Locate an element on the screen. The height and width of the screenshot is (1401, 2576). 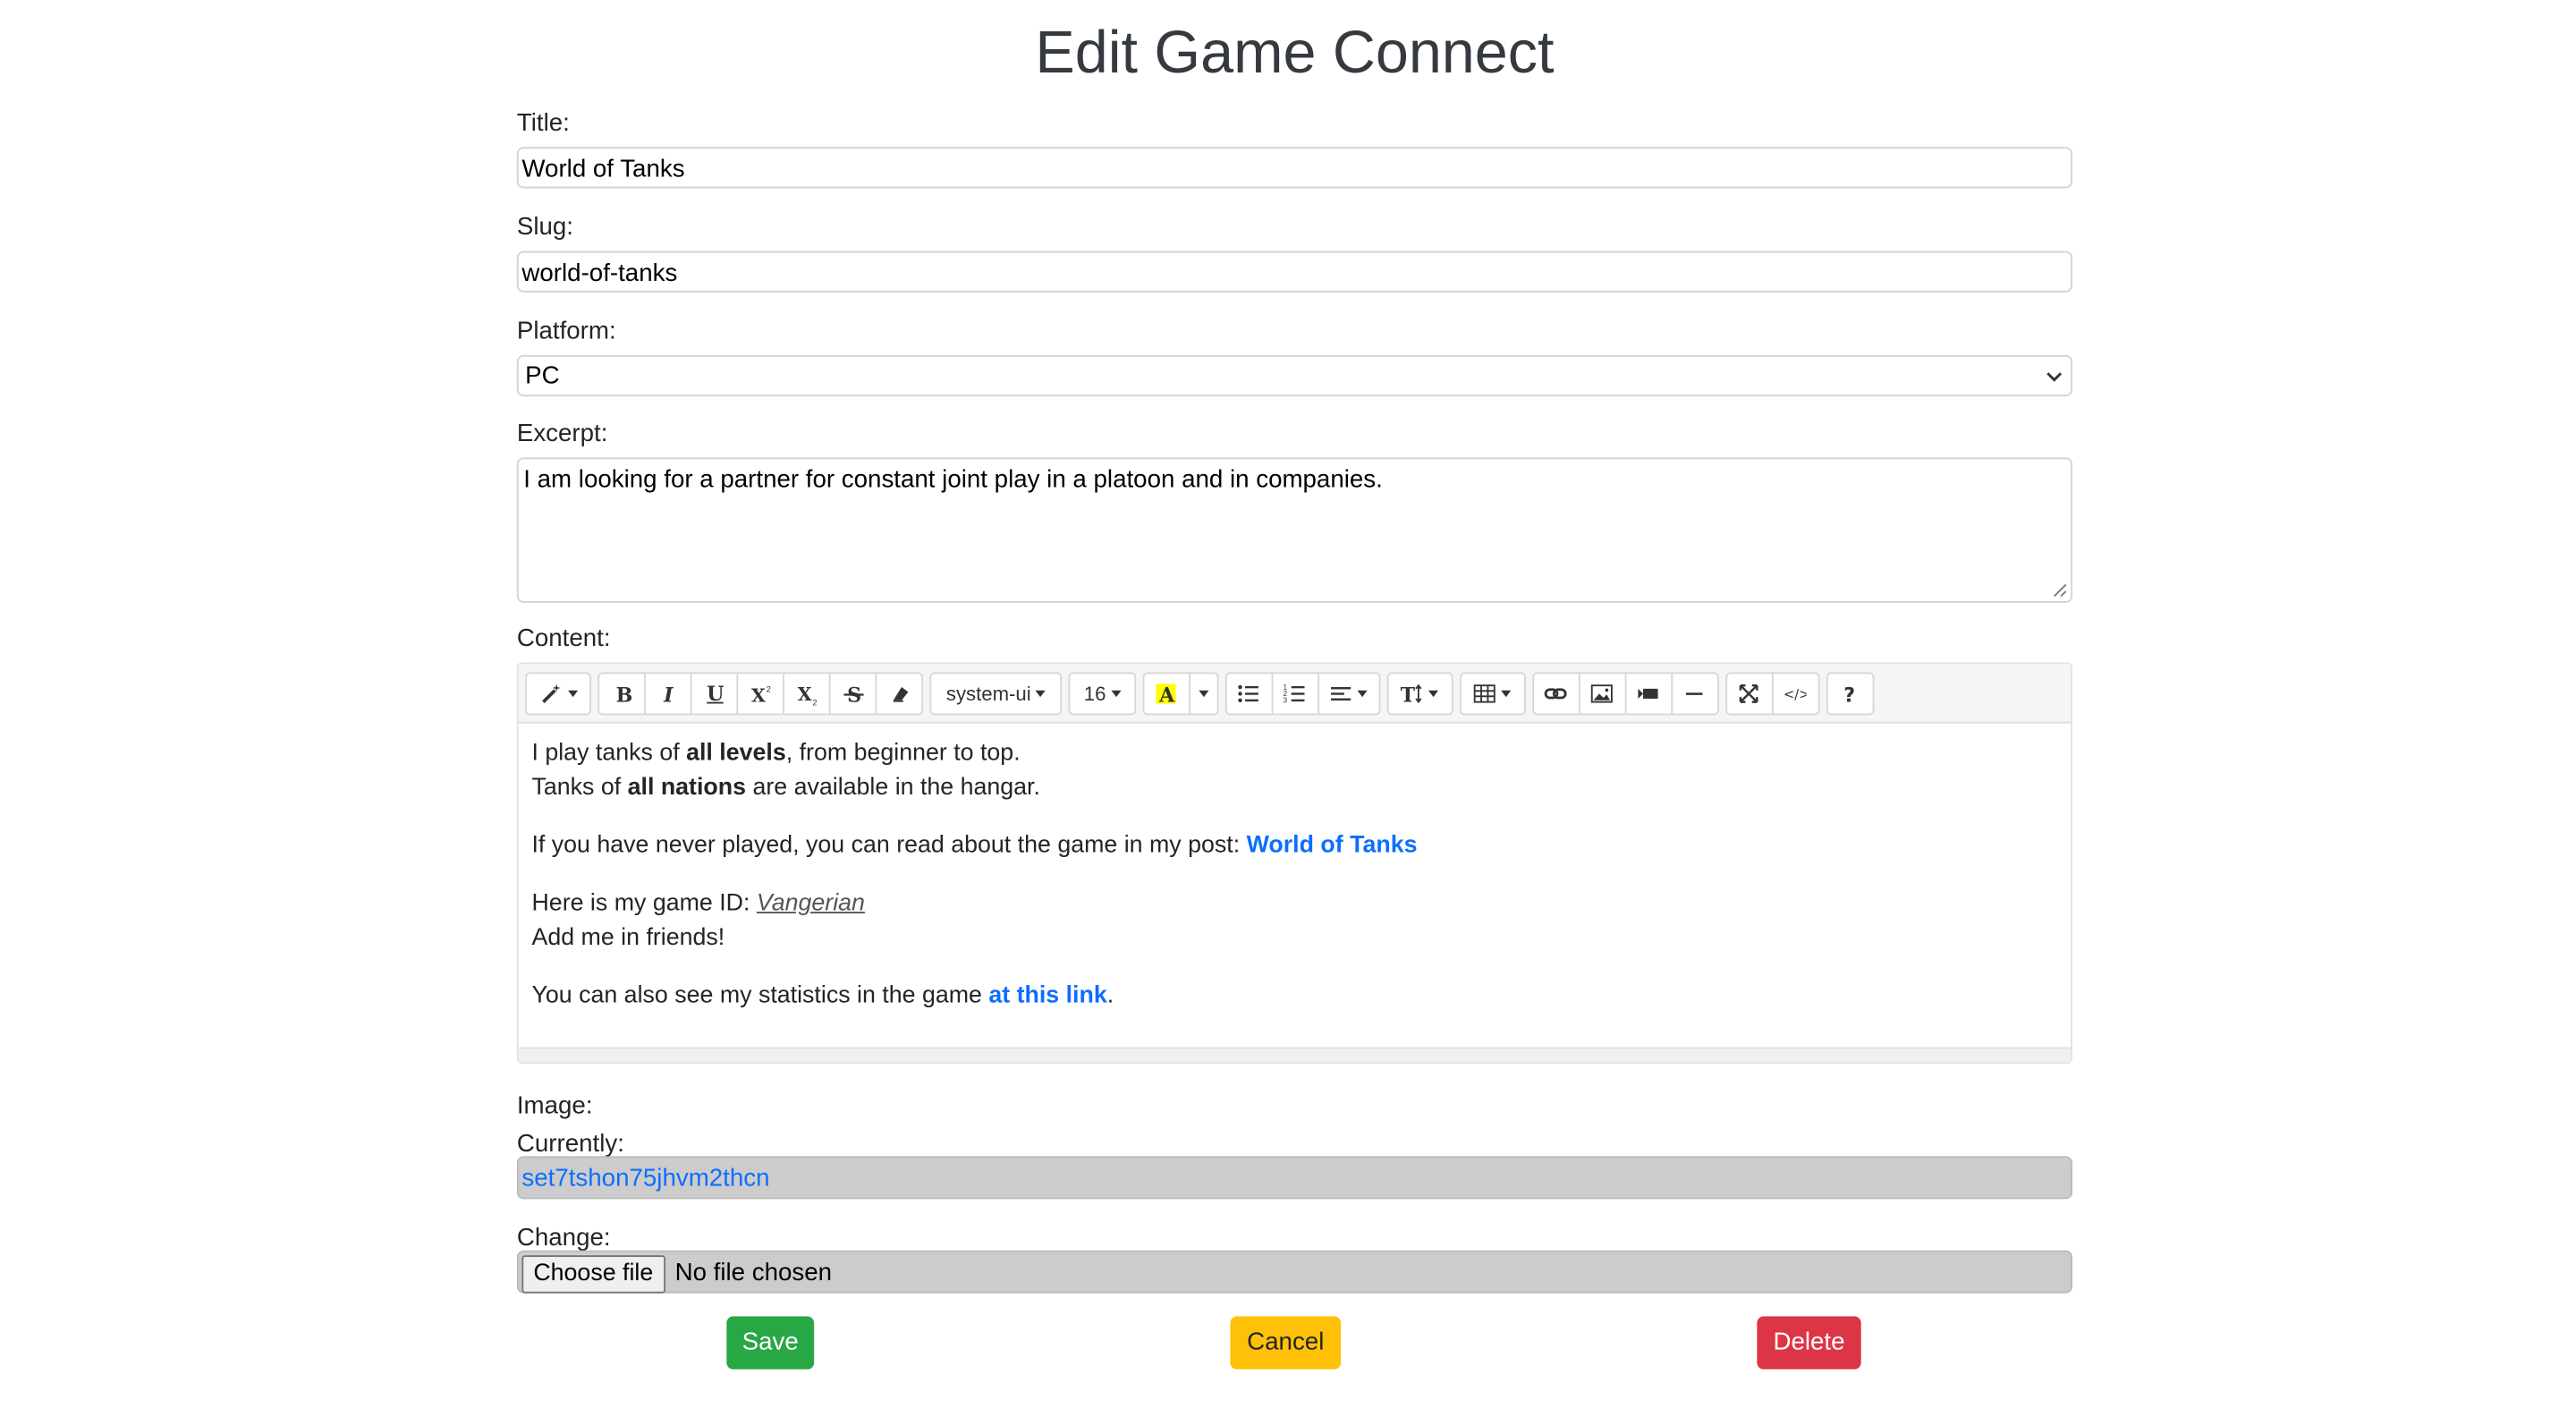
no-file-text: No file chosen is located at coordinates (753, 1272).